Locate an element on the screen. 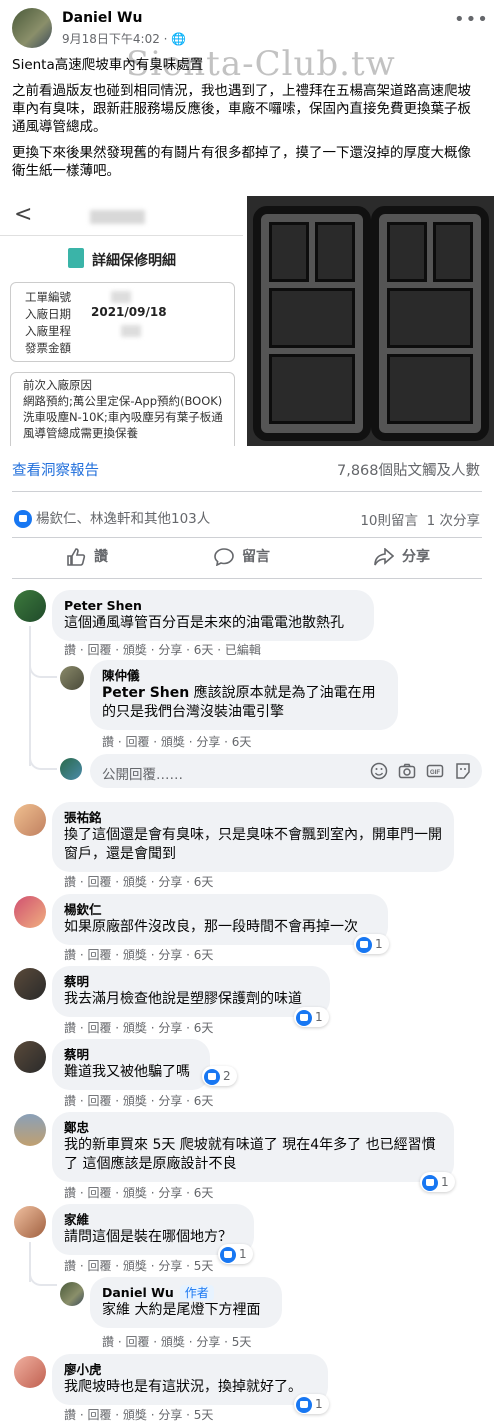 Image resolution: width=494 pixels, height=1421 pixels. comment-text: 我去滿月檢查他說是塑膠保護劑的味道 is located at coordinates (183, 999).